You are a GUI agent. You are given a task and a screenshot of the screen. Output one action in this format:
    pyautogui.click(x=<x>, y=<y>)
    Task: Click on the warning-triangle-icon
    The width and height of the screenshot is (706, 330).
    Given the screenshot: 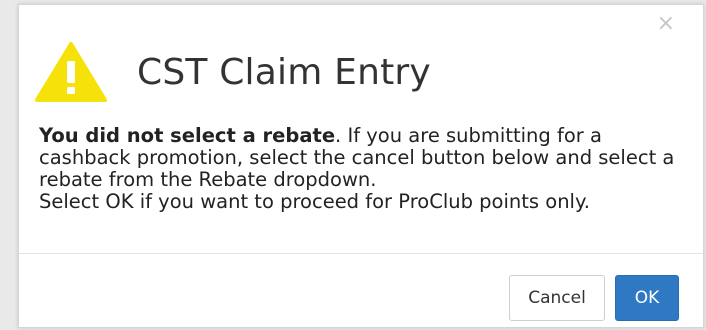 What is the action you would take?
    pyautogui.click(x=71, y=72)
    